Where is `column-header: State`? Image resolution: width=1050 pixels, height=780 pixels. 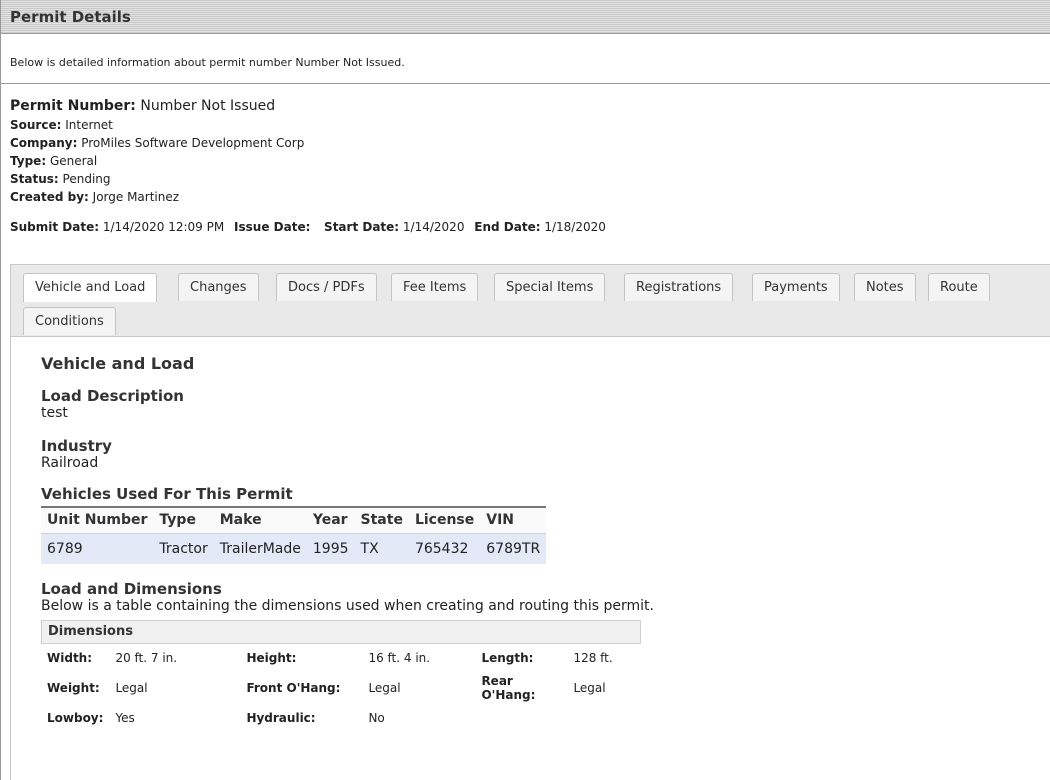
column-header: State is located at coordinates (381, 520).